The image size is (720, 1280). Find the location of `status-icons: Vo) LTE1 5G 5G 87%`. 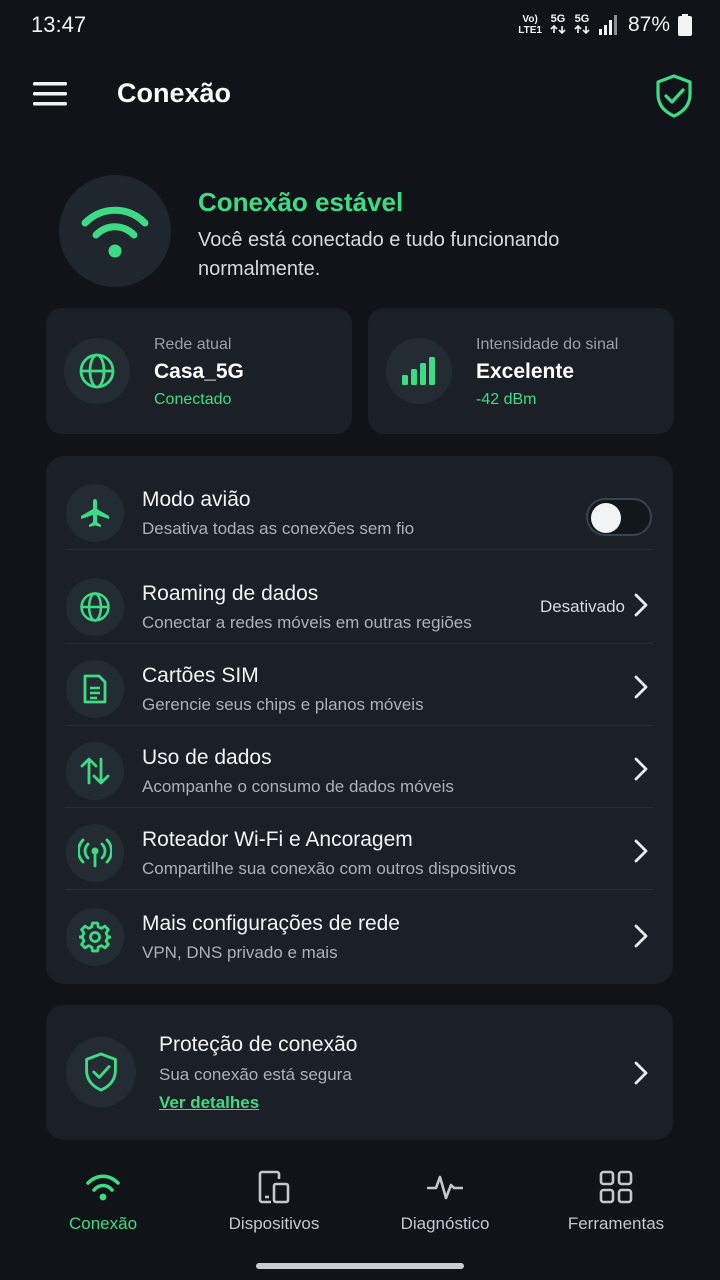

status-icons: Vo) LTE1 5G 5G 87% is located at coordinates (605, 25).